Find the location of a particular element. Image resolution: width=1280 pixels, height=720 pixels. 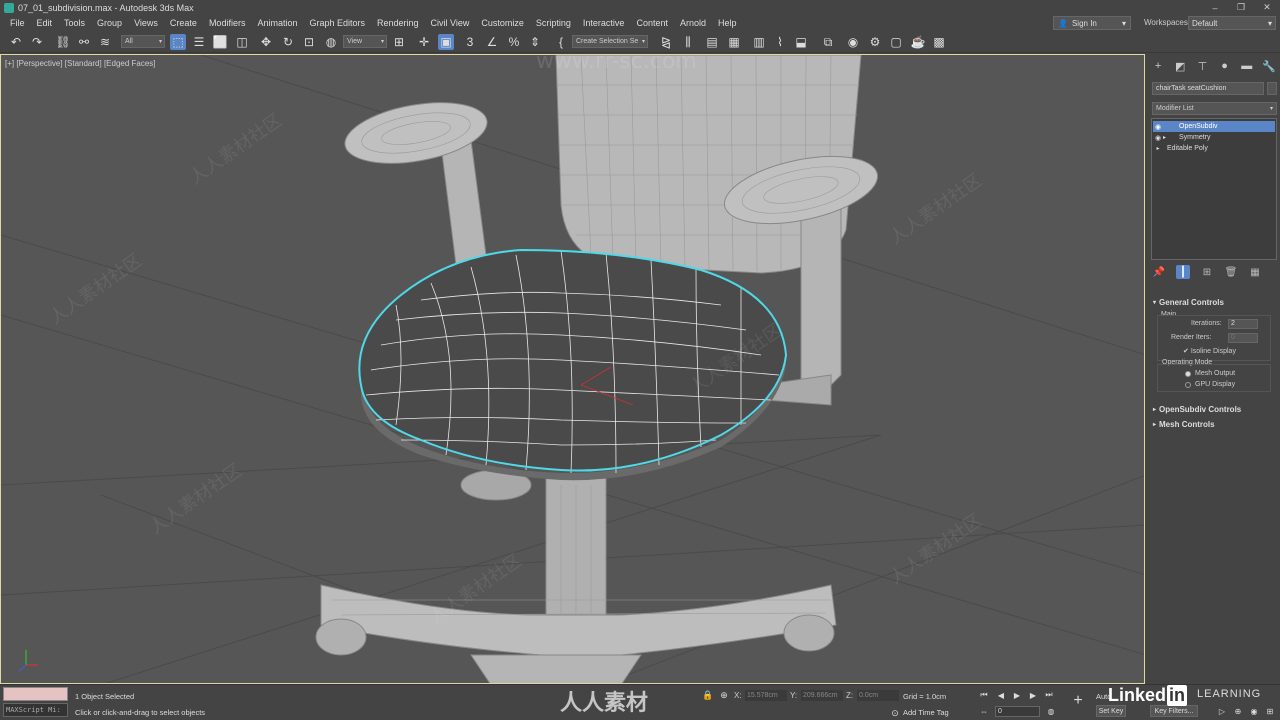

material-editor-icon: ◉ is located at coordinates (853, 42).